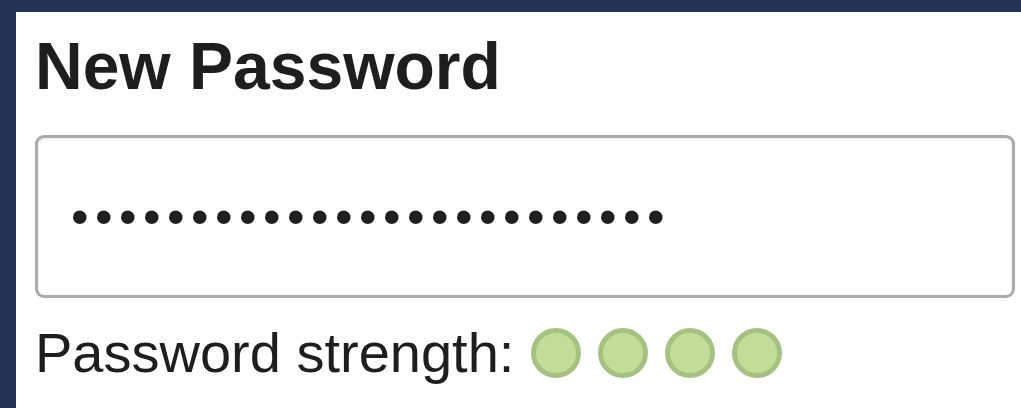  I want to click on strength-label: Password strength:, so click(275, 353).